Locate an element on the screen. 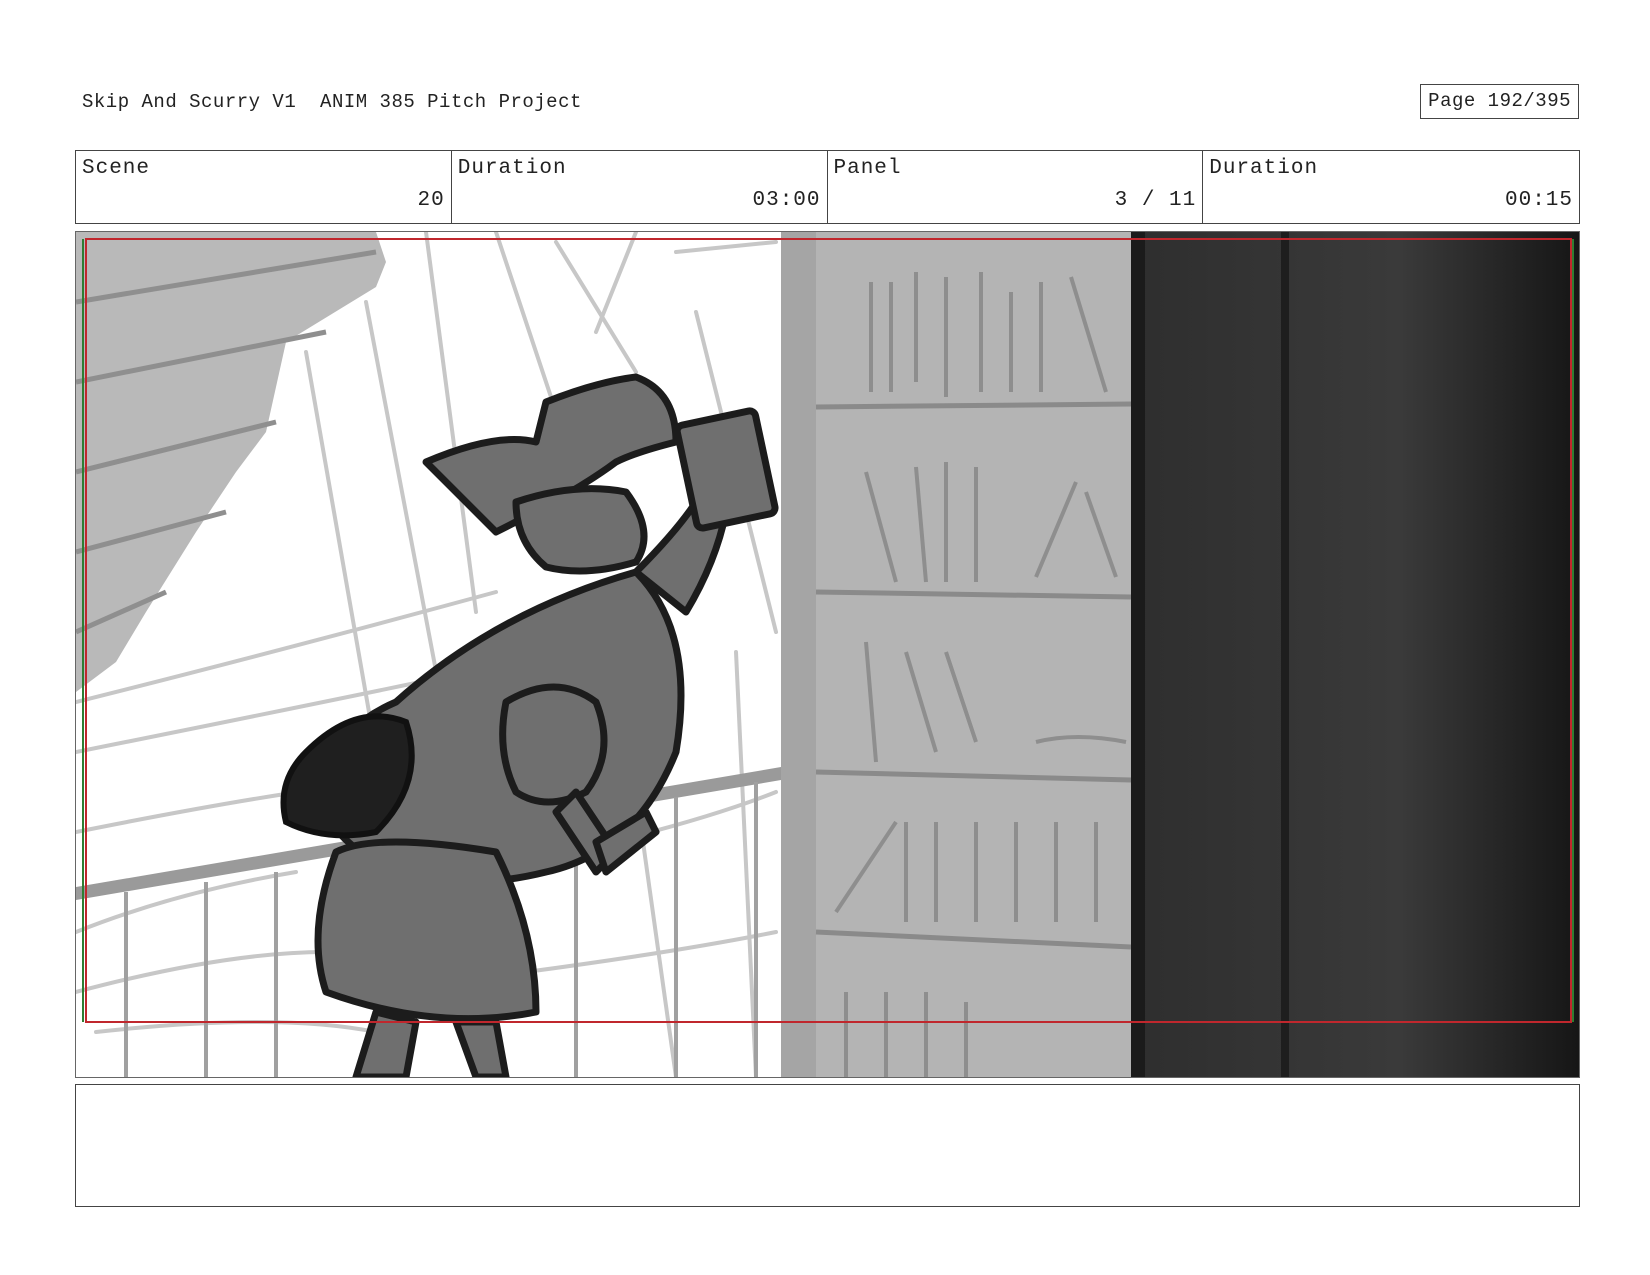 The image size is (1650, 1275). panel-duration-cell: Duration 00:15 is located at coordinates (1391, 187).